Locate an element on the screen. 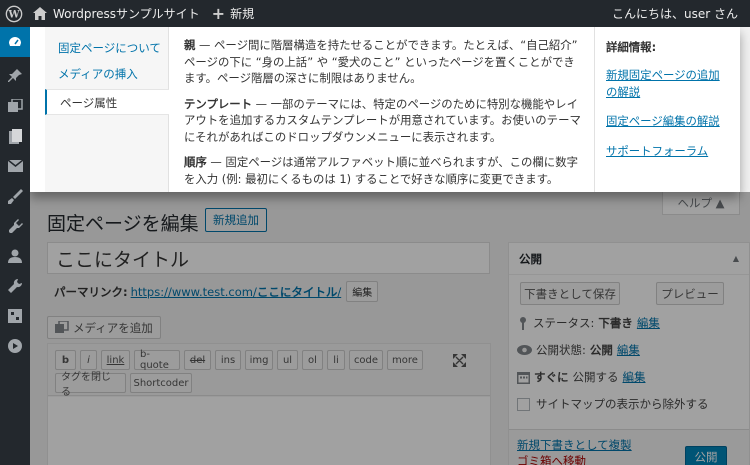 The image size is (750, 465). content-textarea is located at coordinates (269, 431).